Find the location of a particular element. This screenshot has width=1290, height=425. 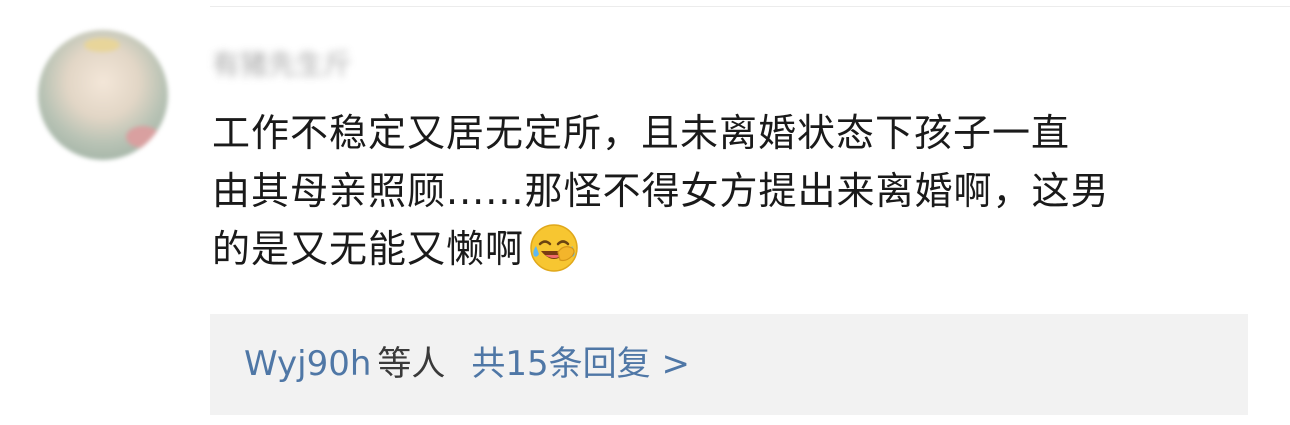

reply-count-link: 共15条回复 > is located at coordinates (580, 364).